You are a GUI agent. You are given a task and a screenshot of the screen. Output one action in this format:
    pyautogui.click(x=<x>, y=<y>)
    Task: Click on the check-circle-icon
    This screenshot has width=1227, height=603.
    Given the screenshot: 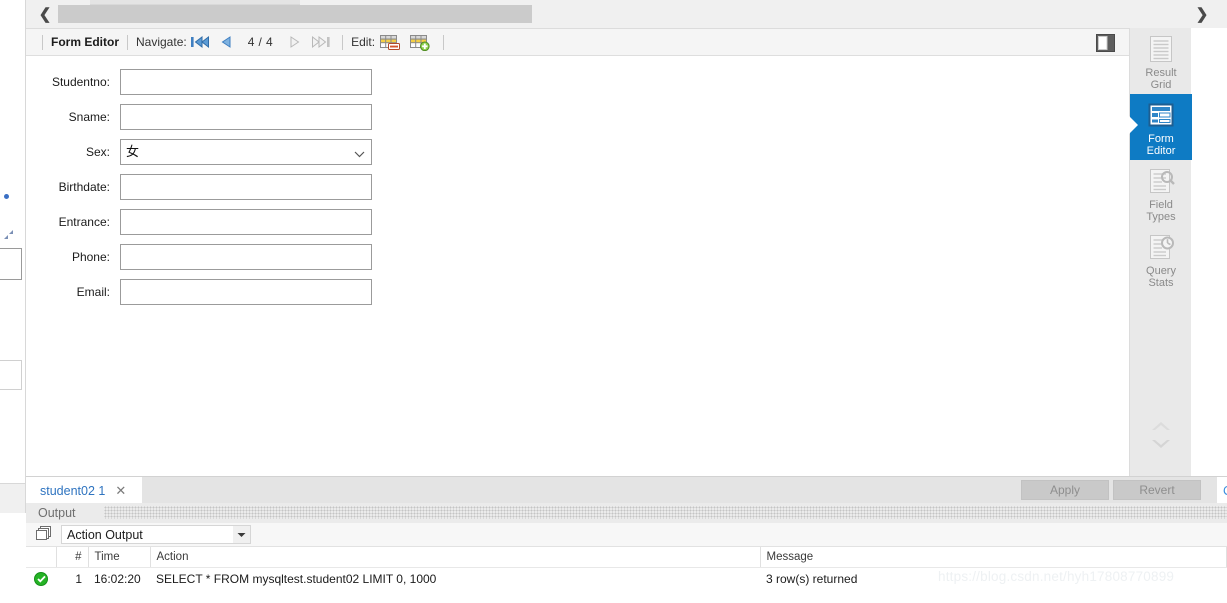 What is the action you would take?
    pyautogui.click(x=41, y=579)
    